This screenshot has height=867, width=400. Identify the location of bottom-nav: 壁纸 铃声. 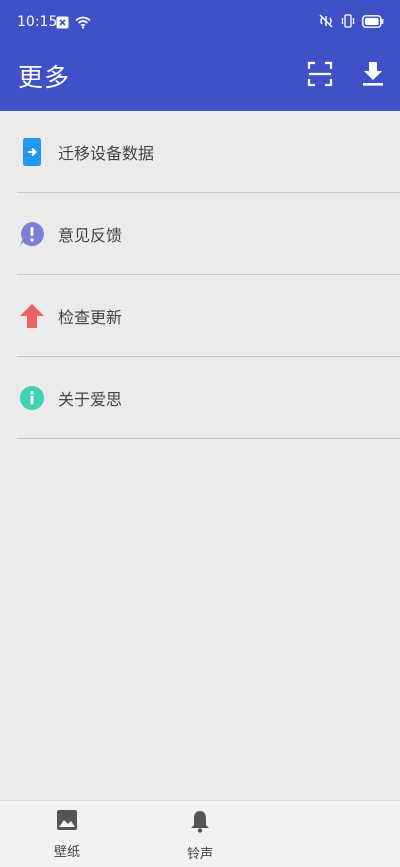
(200, 833).